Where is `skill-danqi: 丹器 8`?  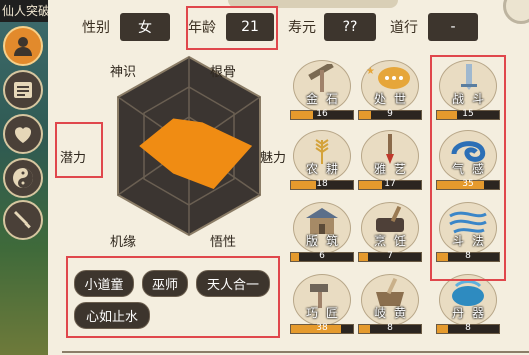 skill-danqi: 丹器 8 is located at coordinates (469, 307).